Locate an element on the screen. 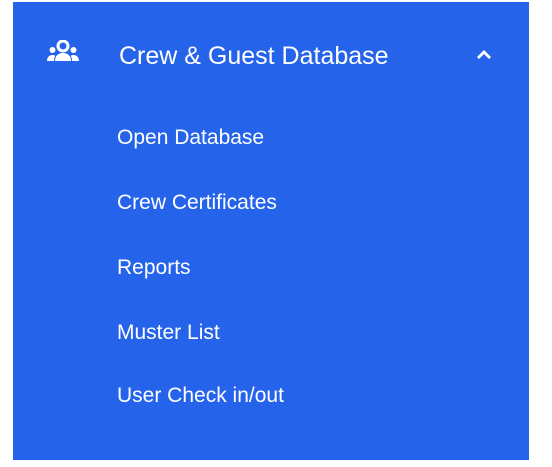 Image resolution: width=552 pixels, height=467 pixels. menu-item-user-check-in-out: User Check in/out is located at coordinates (200, 396).